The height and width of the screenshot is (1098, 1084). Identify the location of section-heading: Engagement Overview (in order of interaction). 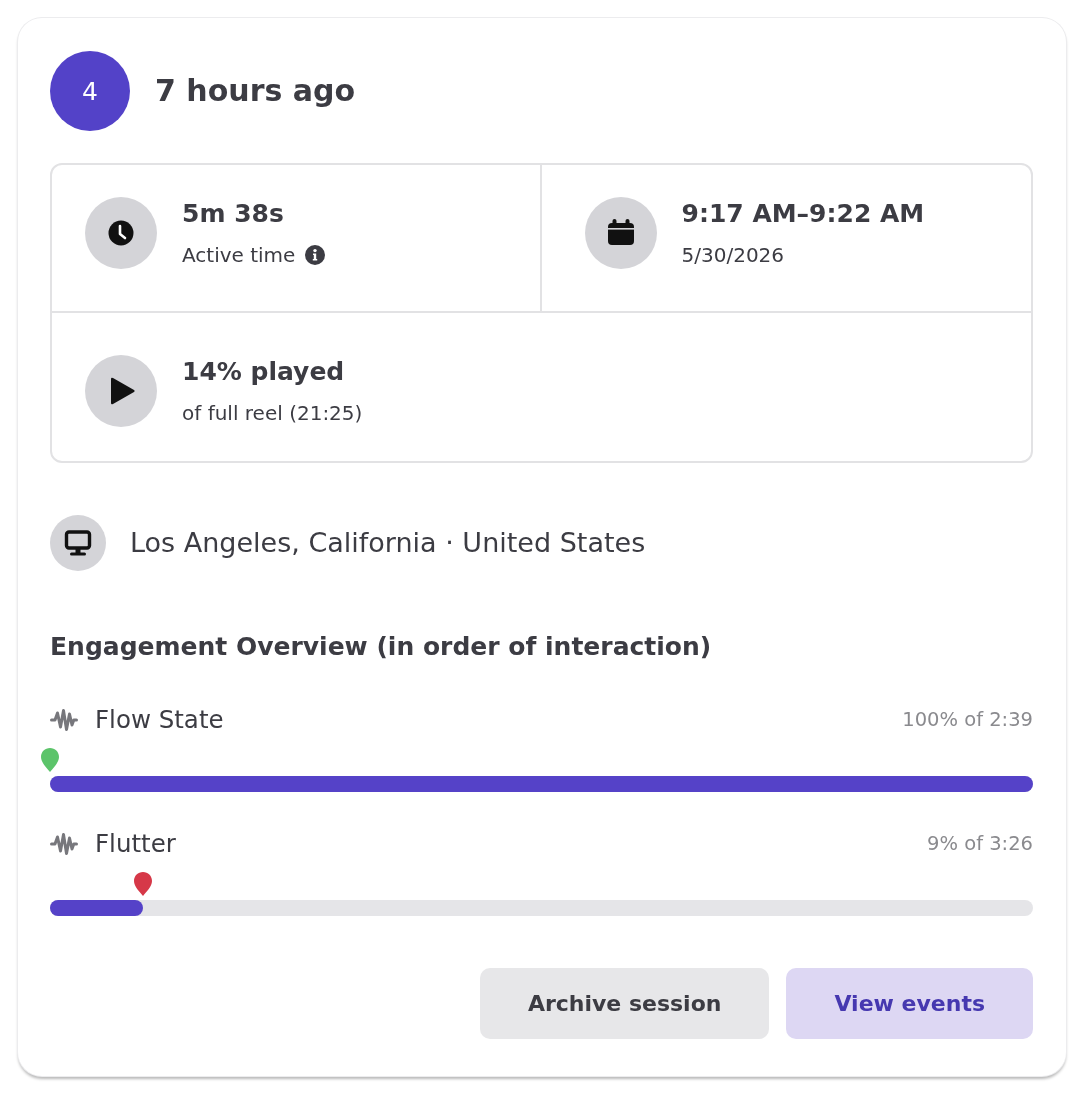
(381, 647).